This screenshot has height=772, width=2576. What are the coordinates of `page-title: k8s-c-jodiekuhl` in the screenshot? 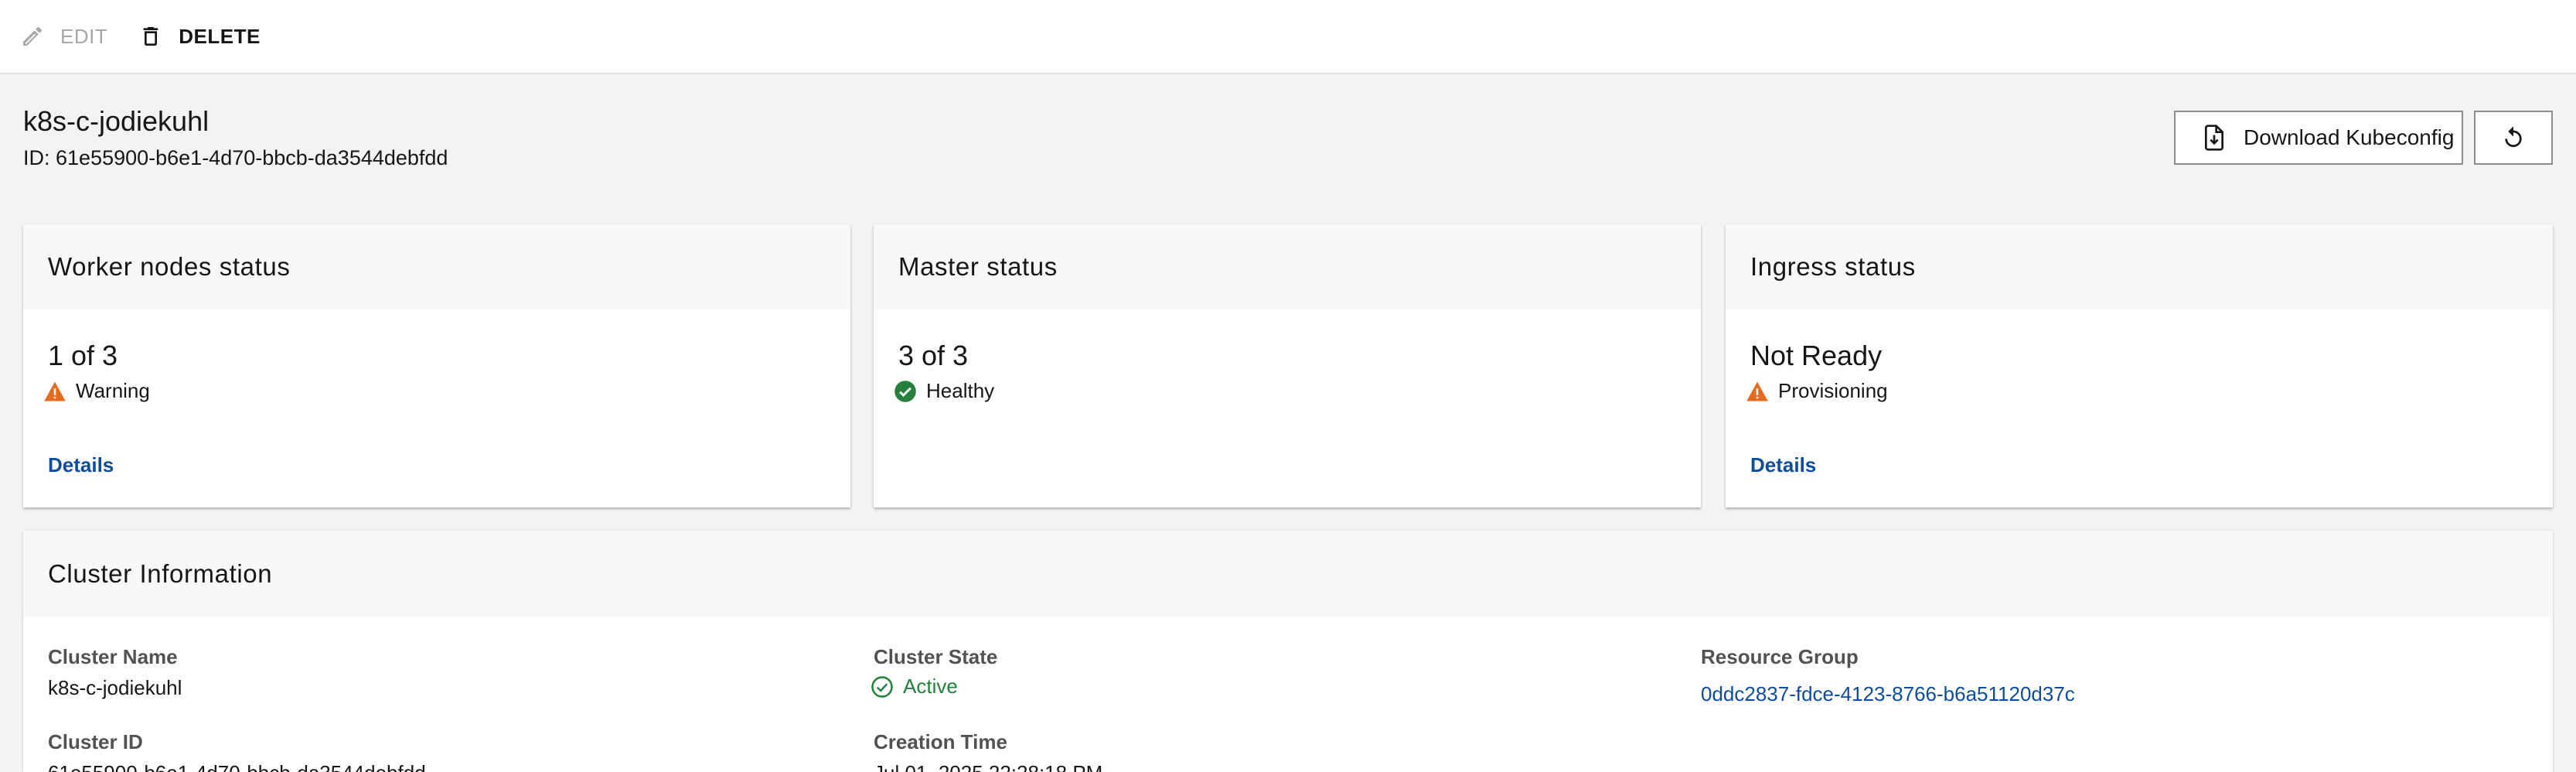 It's located at (116, 121).